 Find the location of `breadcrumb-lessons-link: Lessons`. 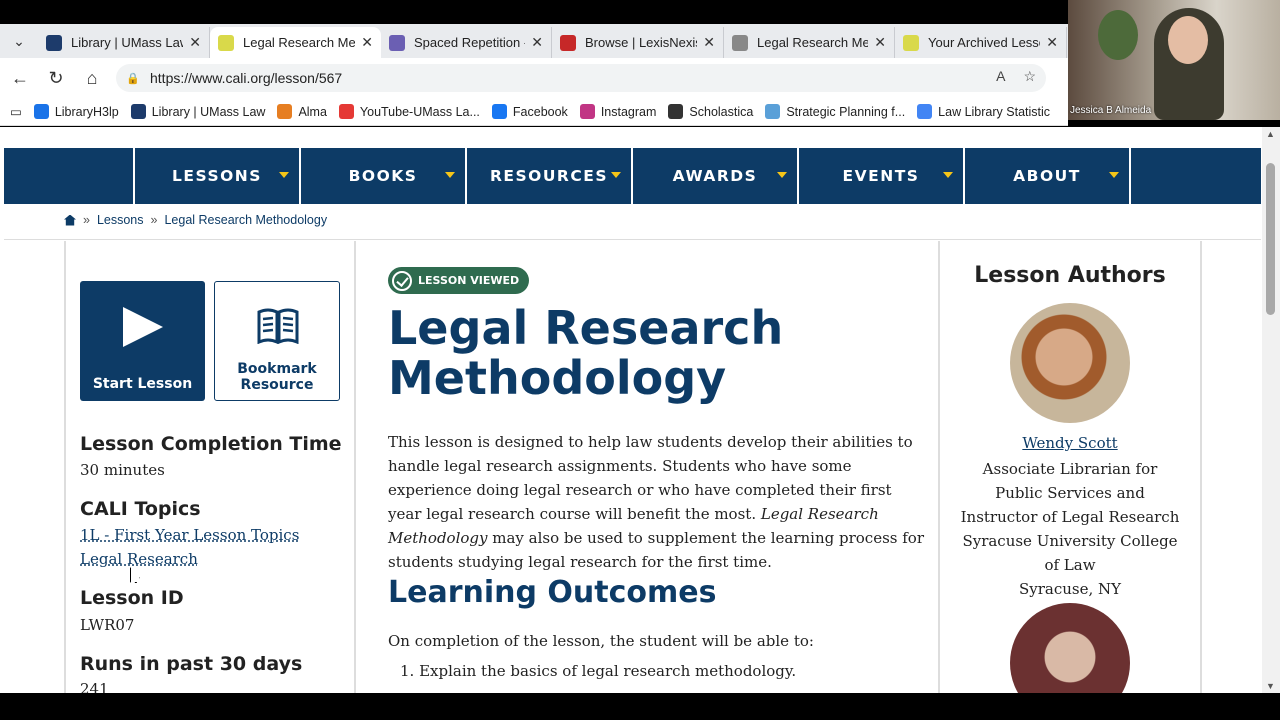

breadcrumb-lessons-link: Lessons is located at coordinates (120, 220).